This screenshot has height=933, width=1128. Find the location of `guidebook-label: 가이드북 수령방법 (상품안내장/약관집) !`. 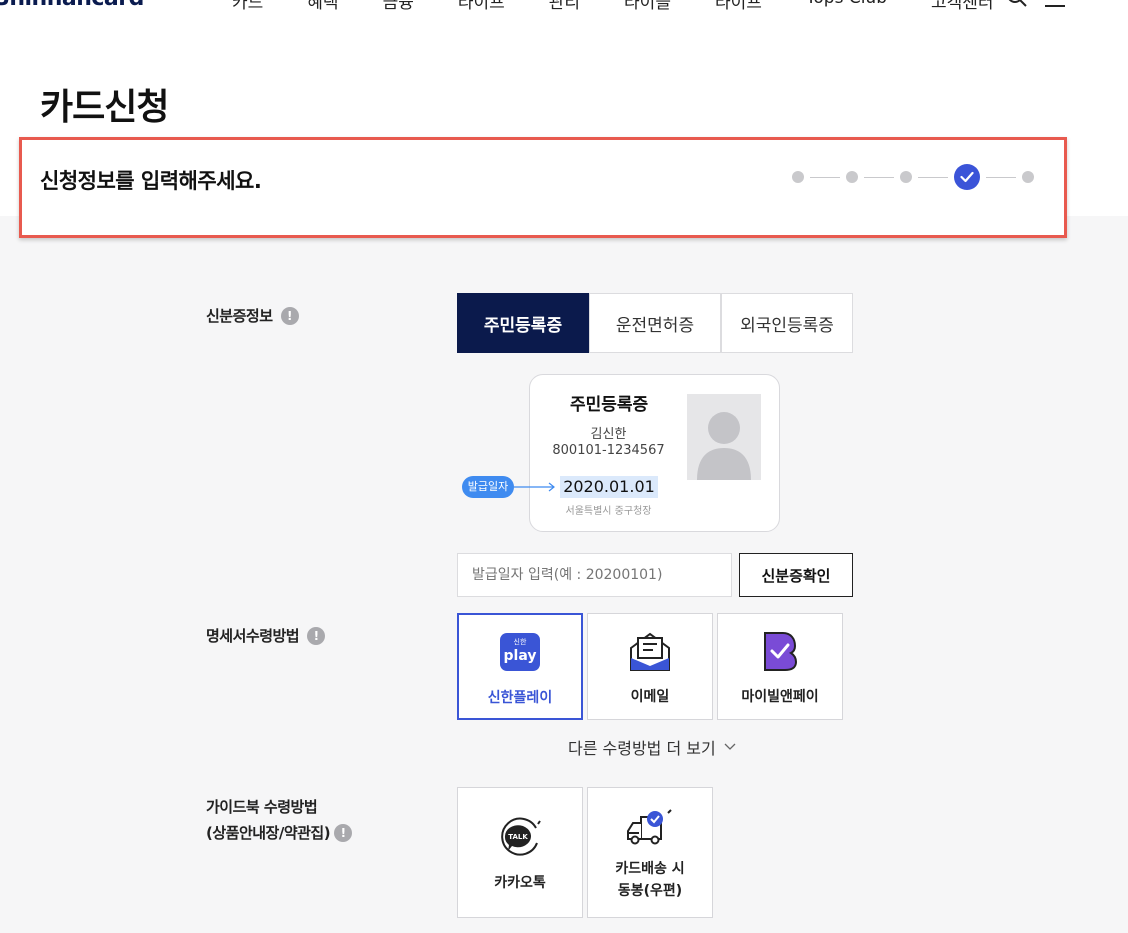

guidebook-label: 가이드북 수령방법 (상품안내장/약관집) ! is located at coordinates (279, 820).